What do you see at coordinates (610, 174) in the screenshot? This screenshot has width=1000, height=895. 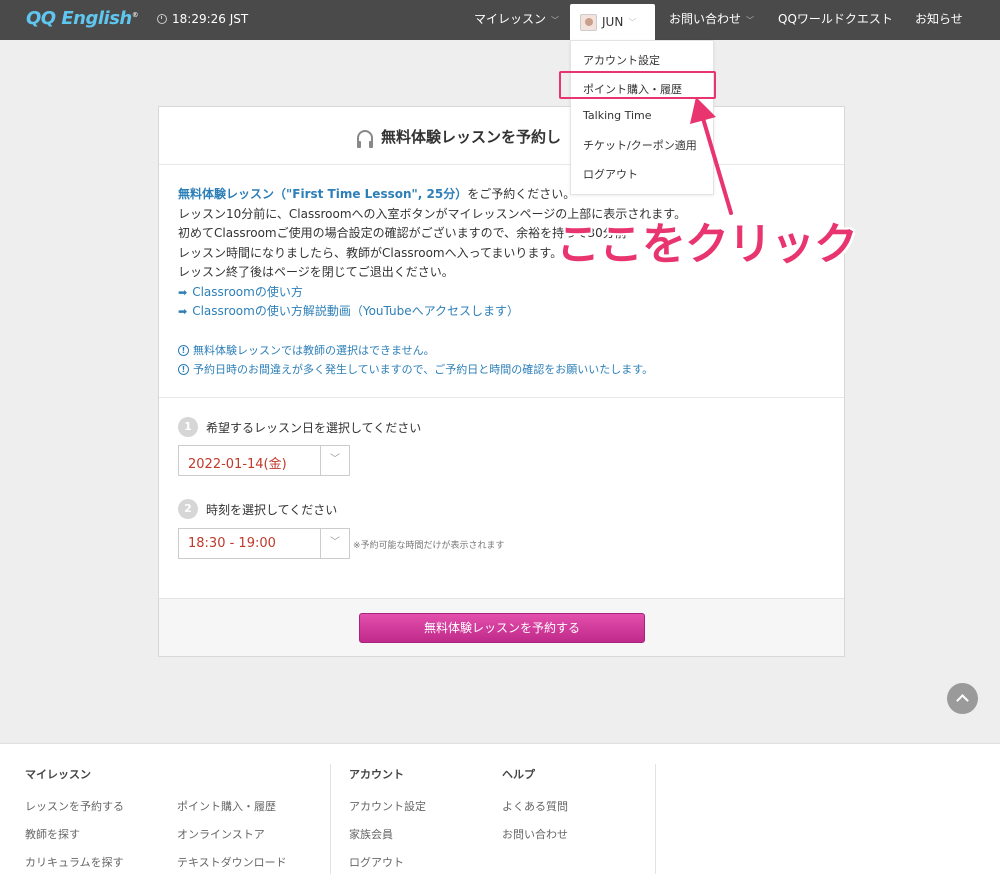 I see `menu-item-logout: ログアウト` at bounding box center [610, 174].